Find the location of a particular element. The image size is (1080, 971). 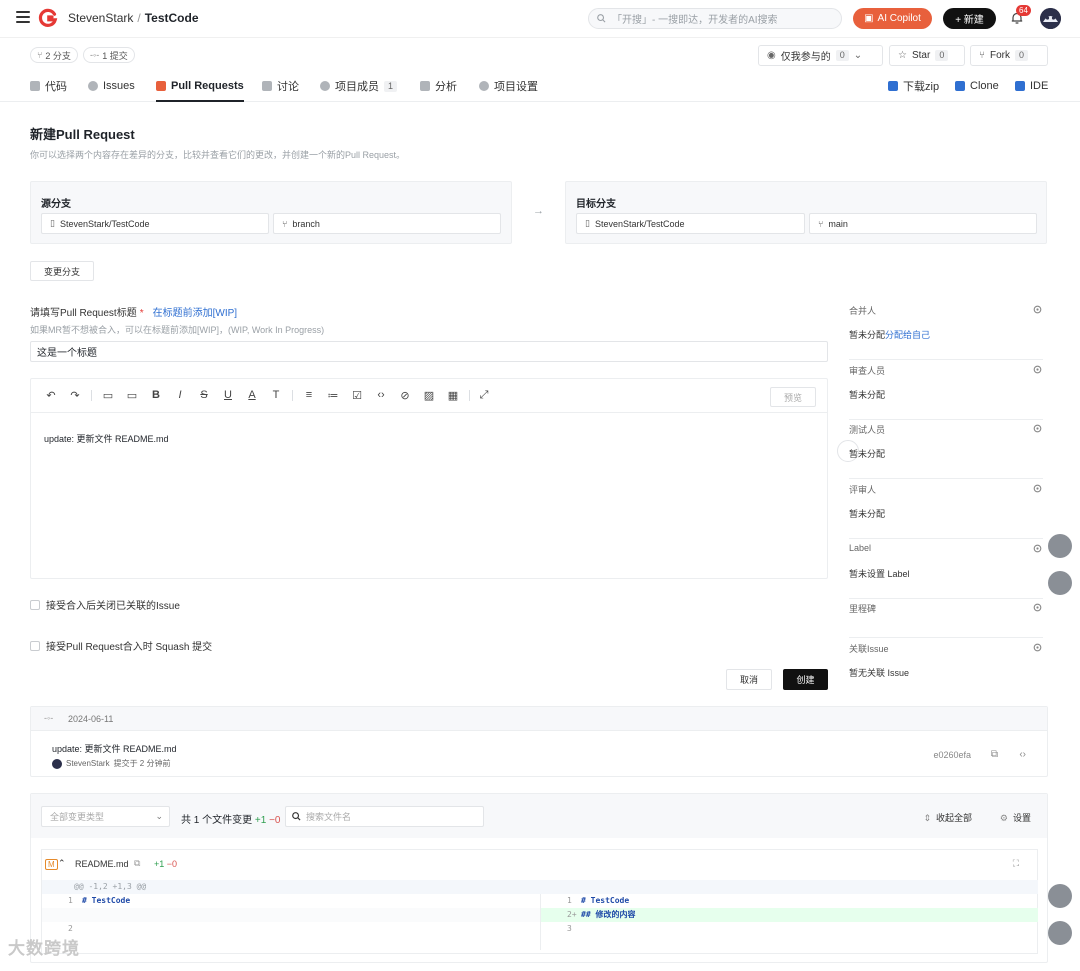

source-repo-select: ▯ StevenStark/TestCode is located at coordinates (155, 223).